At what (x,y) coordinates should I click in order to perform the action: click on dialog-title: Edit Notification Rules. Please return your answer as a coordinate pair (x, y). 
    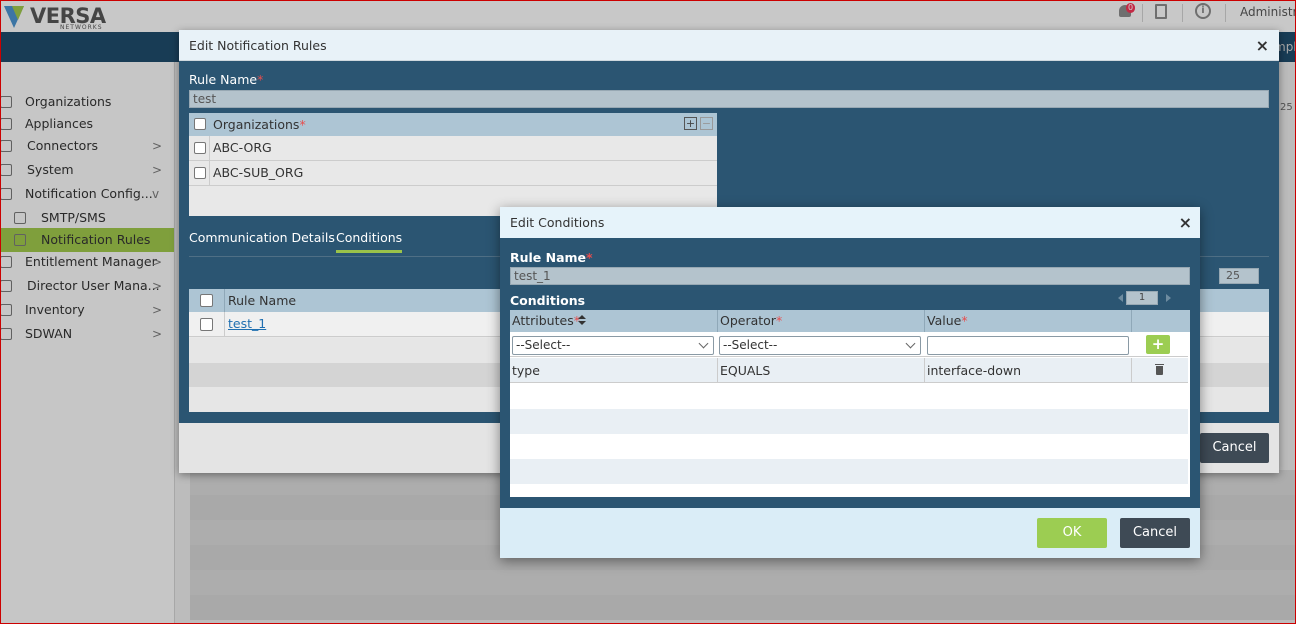
    Looking at the image, I should click on (258, 45).